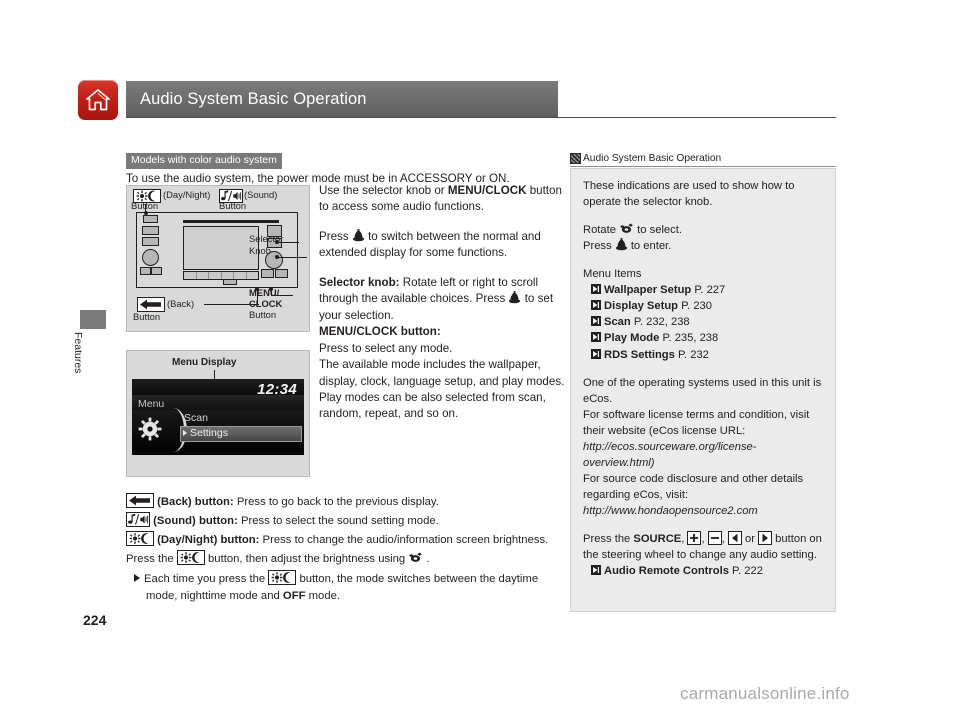 The height and width of the screenshot is (722, 960). Describe the element at coordinates (204, 160) in the screenshot. I see `models-banner: Models with color audio system` at that location.